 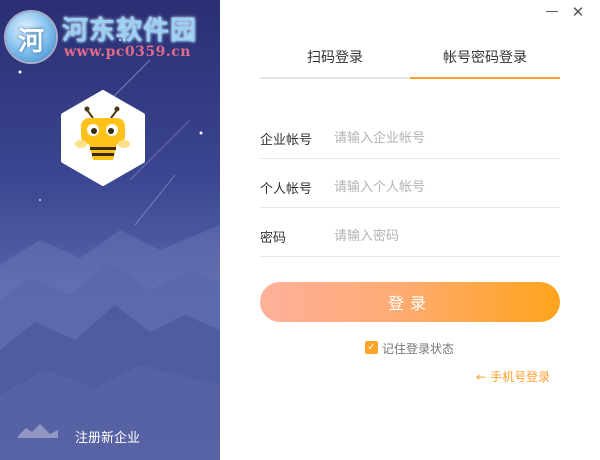 I want to click on arrow-left-icon: ←, so click(x=481, y=377).